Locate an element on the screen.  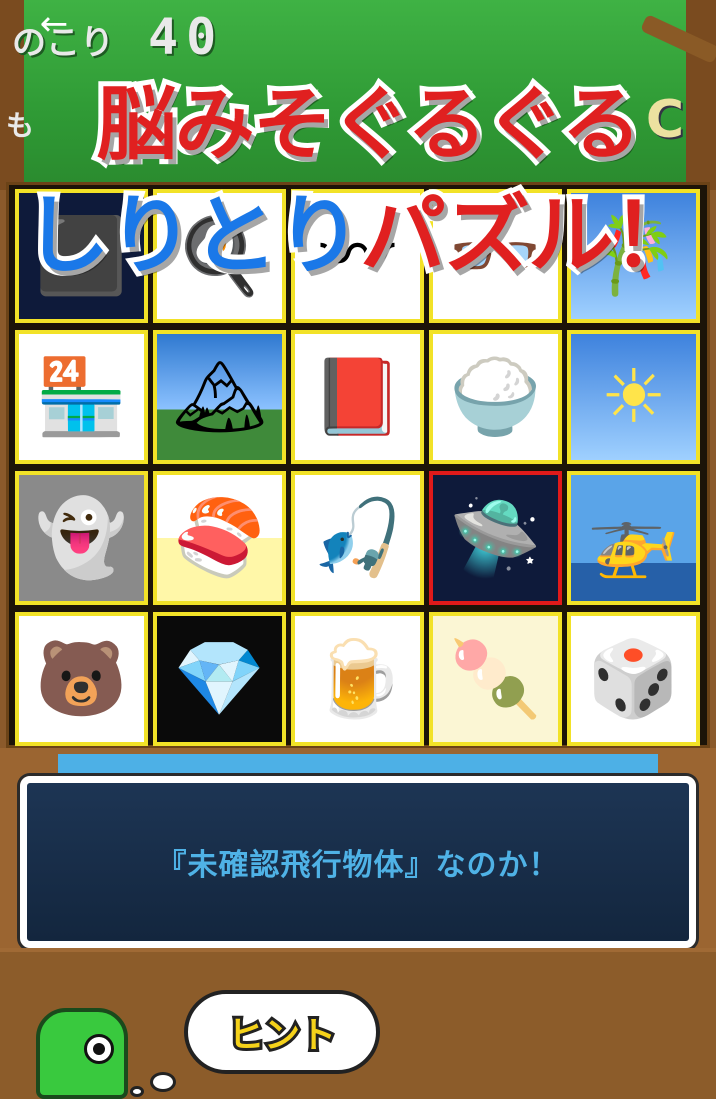
tile-mountain: 🏔 is located at coordinates (219, 397).